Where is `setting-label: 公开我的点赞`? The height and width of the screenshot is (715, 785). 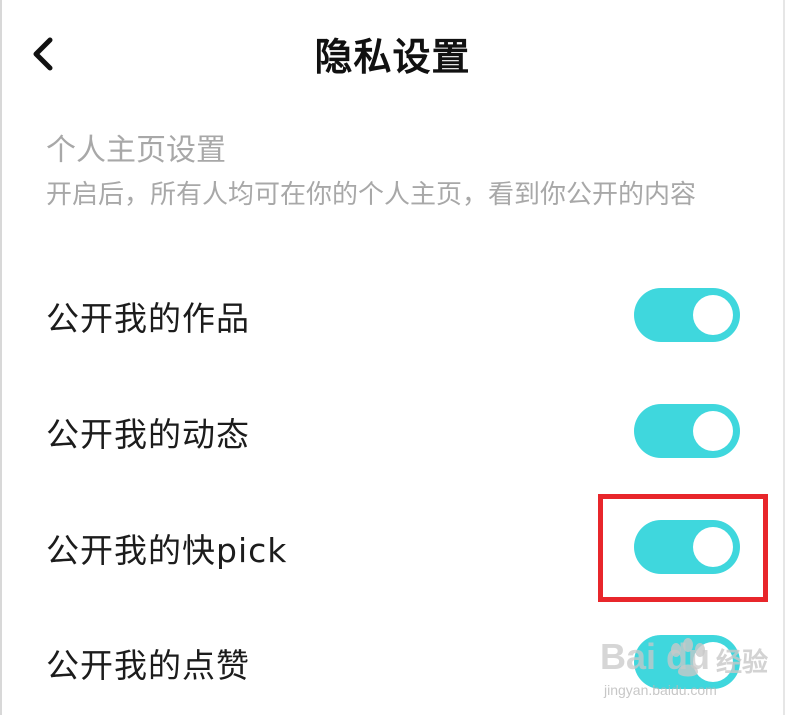
setting-label: 公开我的点赞 is located at coordinates (148, 665).